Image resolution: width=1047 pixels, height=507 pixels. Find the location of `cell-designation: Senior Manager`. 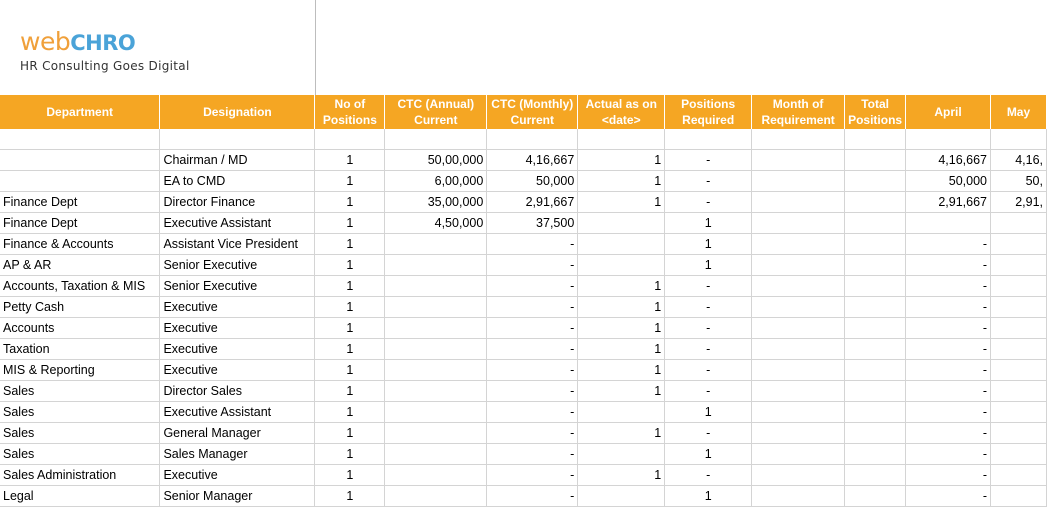

cell-designation: Senior Manager is located at coordinates (237, 496).